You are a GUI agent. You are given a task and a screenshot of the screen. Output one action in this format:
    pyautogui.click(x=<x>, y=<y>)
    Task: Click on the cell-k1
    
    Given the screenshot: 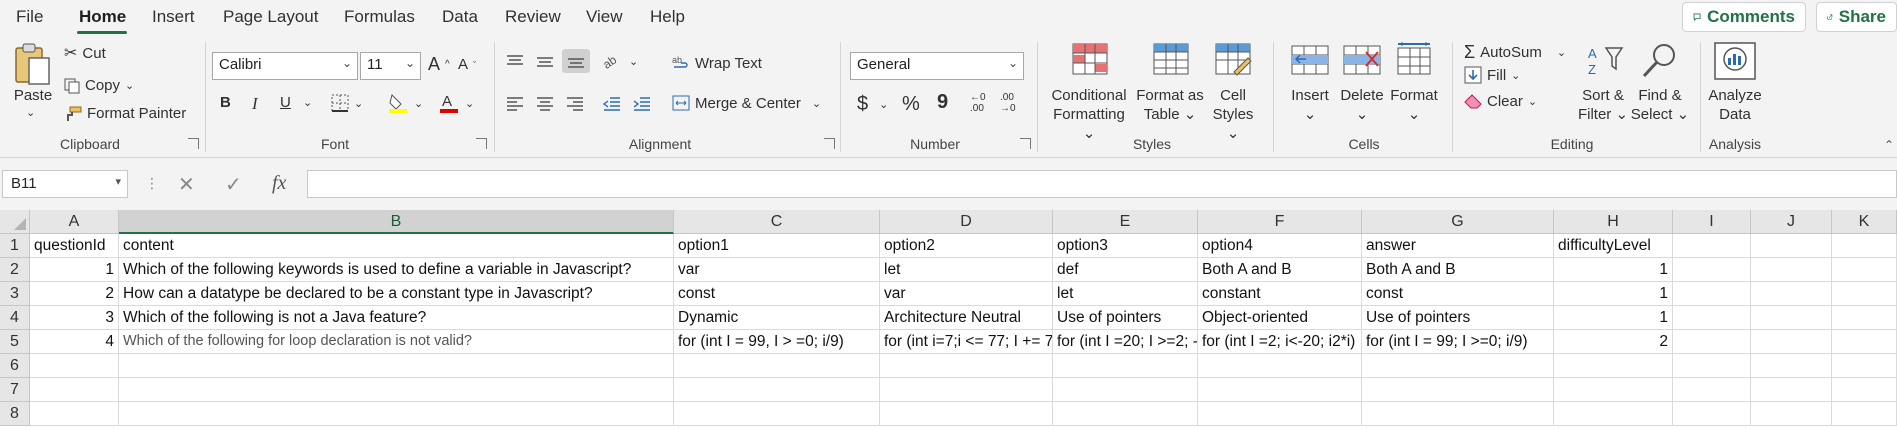 What is the action you would take?
    pyautogui.click(x=1864, y=246)
    